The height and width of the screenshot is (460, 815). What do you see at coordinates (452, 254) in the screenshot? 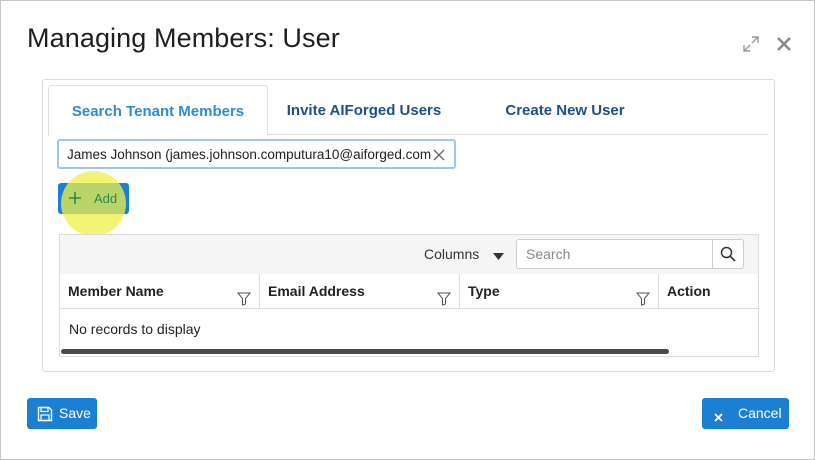
I see `columns-button-label: Columns` at bounding box center [452, 254].